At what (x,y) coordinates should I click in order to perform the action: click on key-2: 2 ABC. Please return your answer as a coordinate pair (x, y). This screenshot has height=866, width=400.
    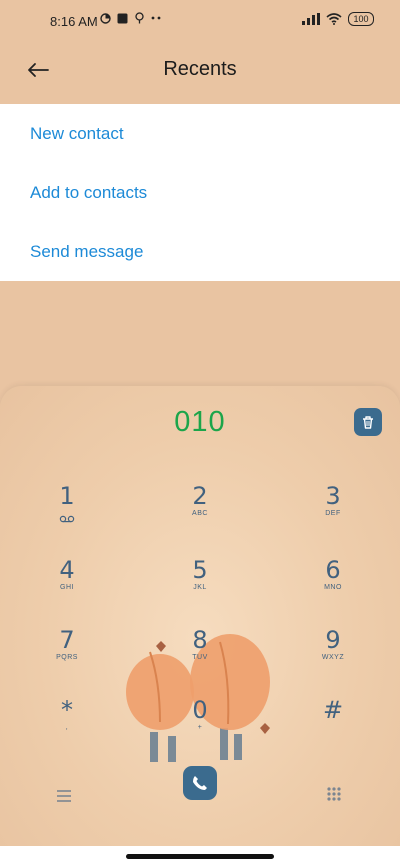
    Looking at the image, I should click on (200, 512).